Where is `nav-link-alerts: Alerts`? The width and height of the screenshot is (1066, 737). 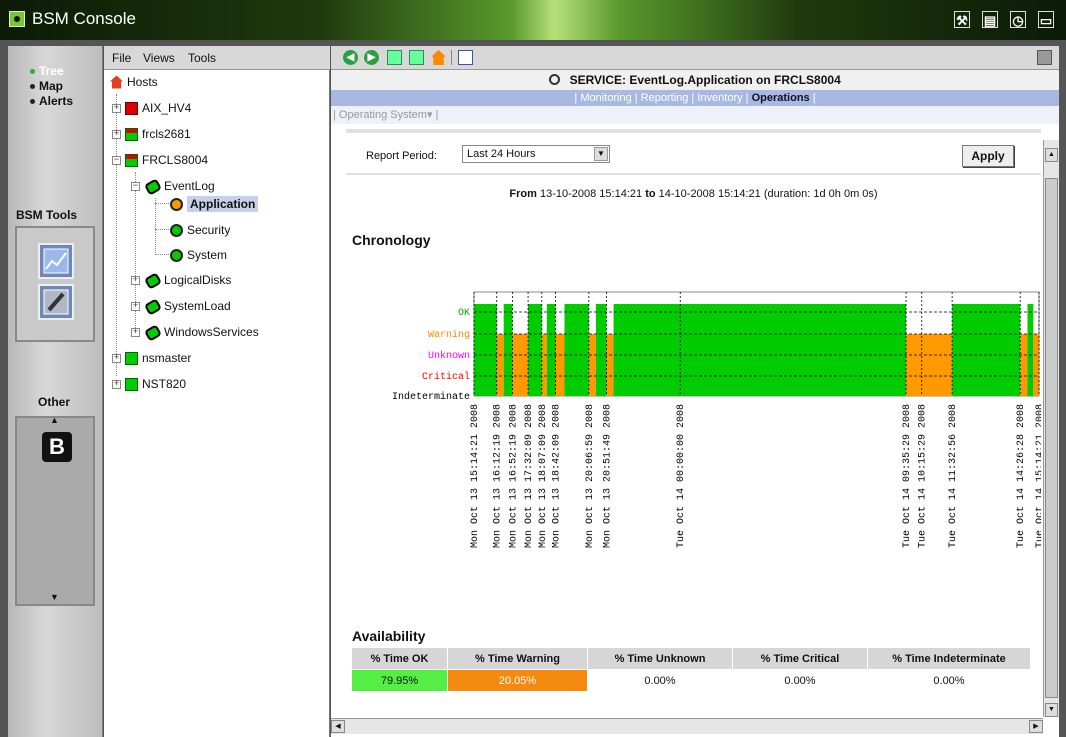
nav-link-alerts: Alerts is located at coordinates (51, 101).